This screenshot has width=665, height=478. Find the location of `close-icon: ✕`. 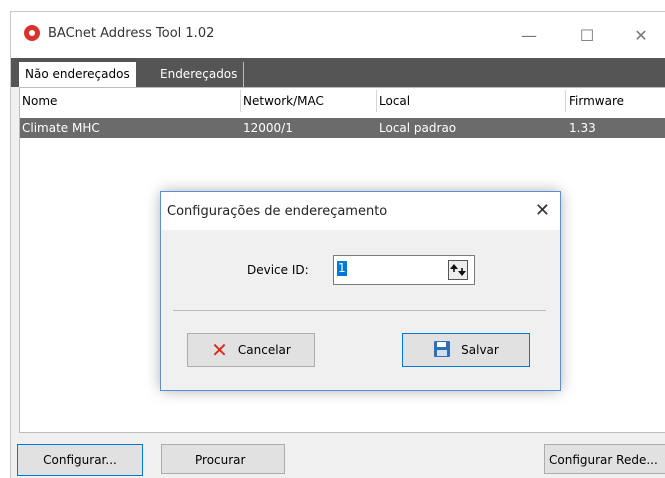

close-icon: ✕ is located at coordinates (641, 35).